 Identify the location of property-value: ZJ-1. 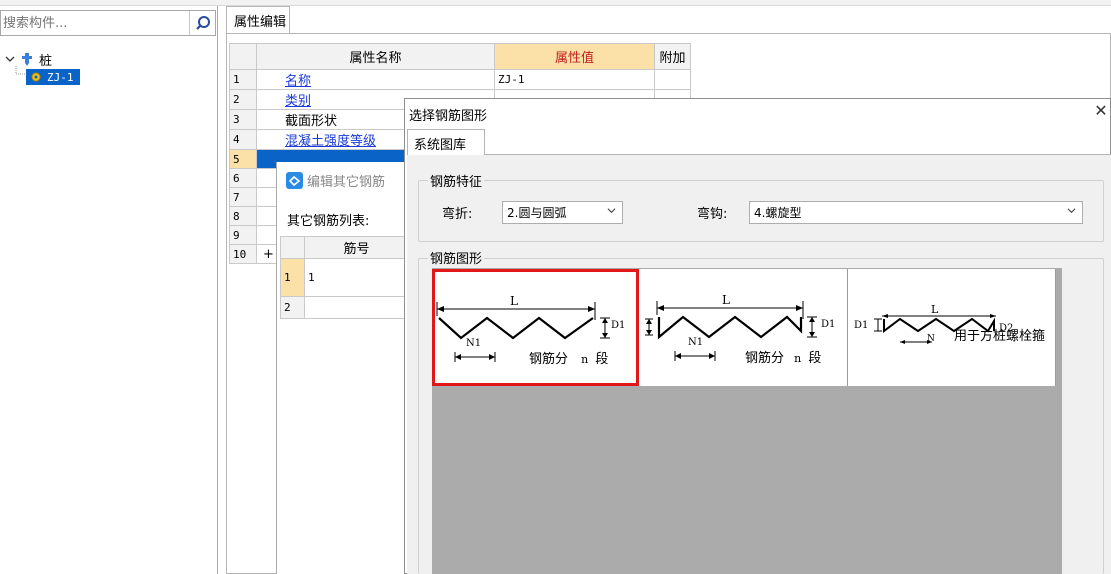
(574, 79).